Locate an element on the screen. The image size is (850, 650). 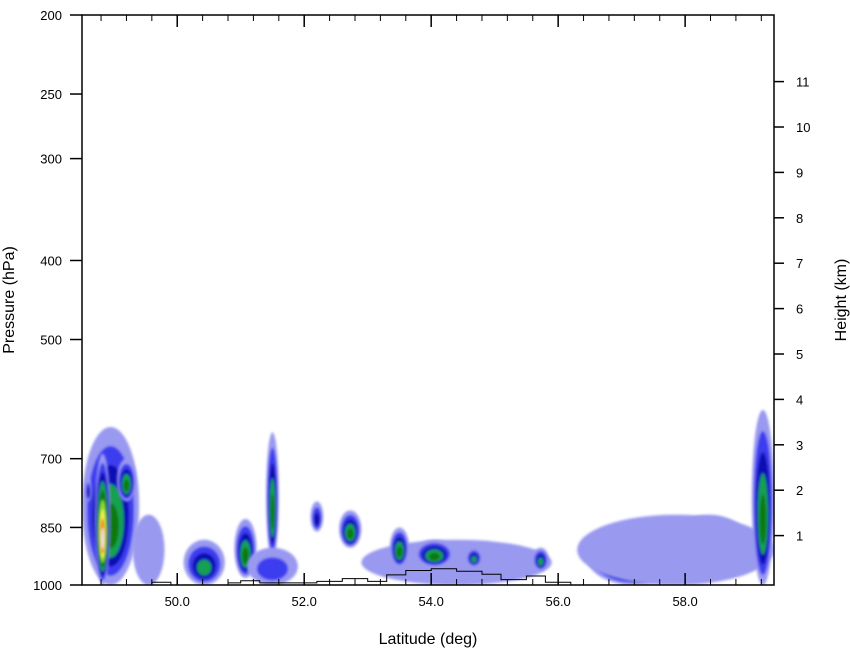
right-axis-label: Height (km) is located at coordinates (841, 300).